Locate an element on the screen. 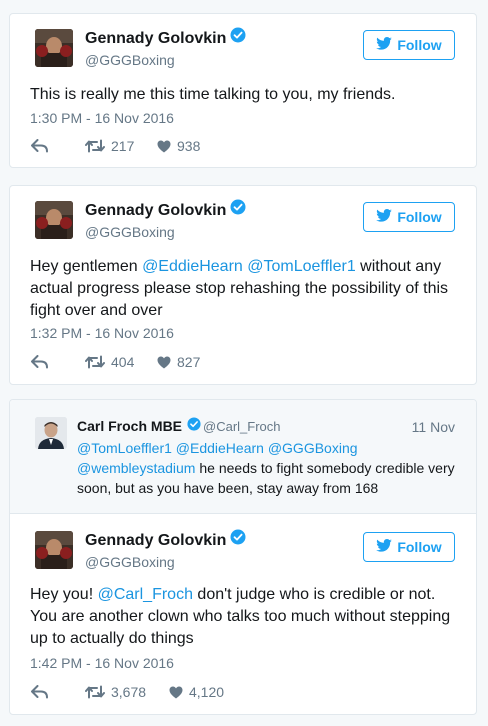 This screenshot has height=726, width=488. text-segment: Hey you! is located at coordinates (64, 594).